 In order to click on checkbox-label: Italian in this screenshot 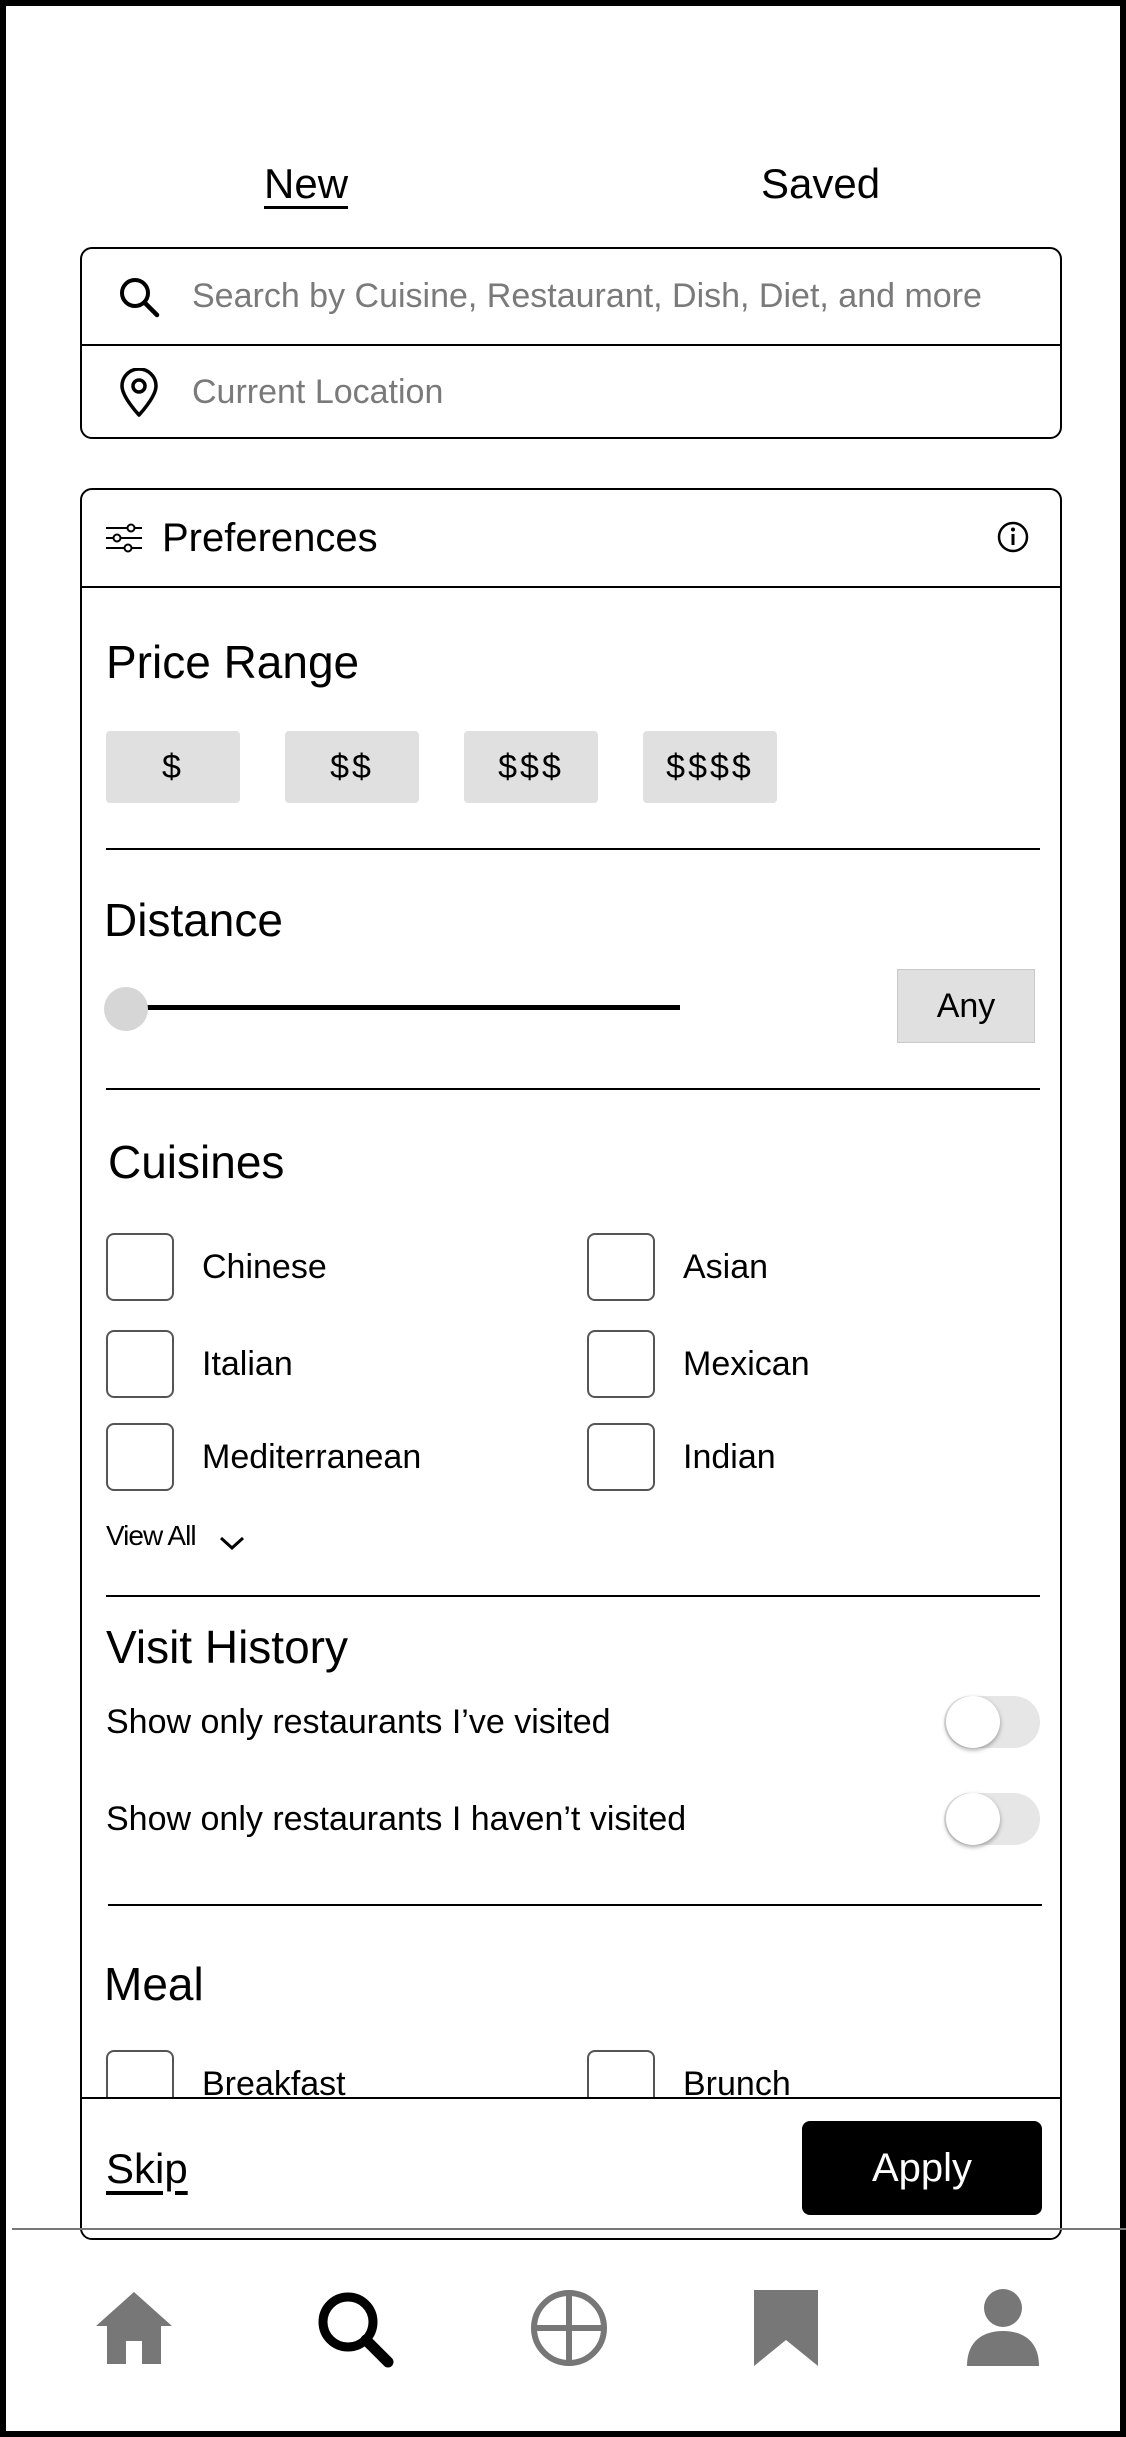, I will do `click(247, 1363)`.